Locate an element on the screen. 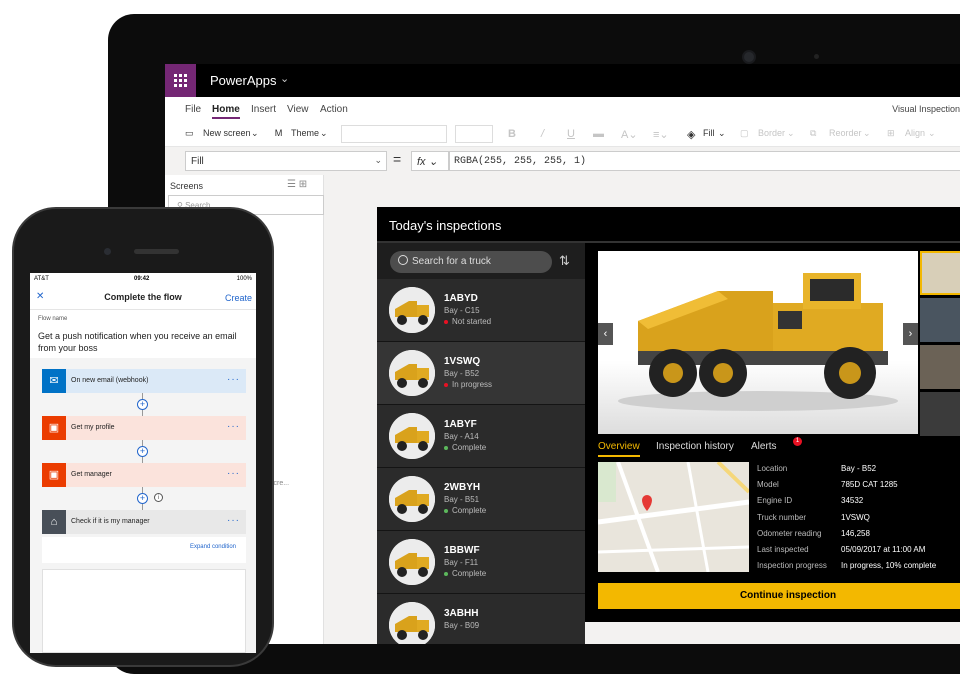 This screenshot has height=674, width=960. formula-input: RGBA(255, 255, 255, 1) is located at coordinates (704, 161).